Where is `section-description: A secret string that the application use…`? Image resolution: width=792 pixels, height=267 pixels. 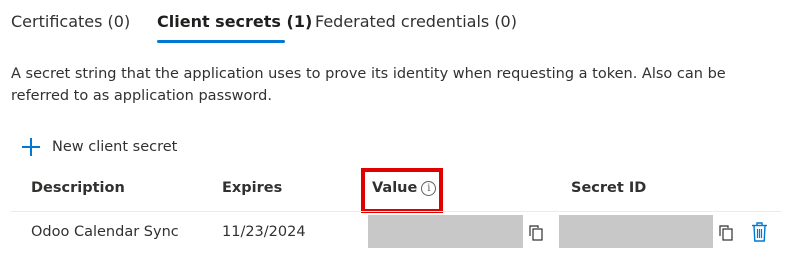 section-description: A secret string that the application use… is located at coordinates (368, 85).